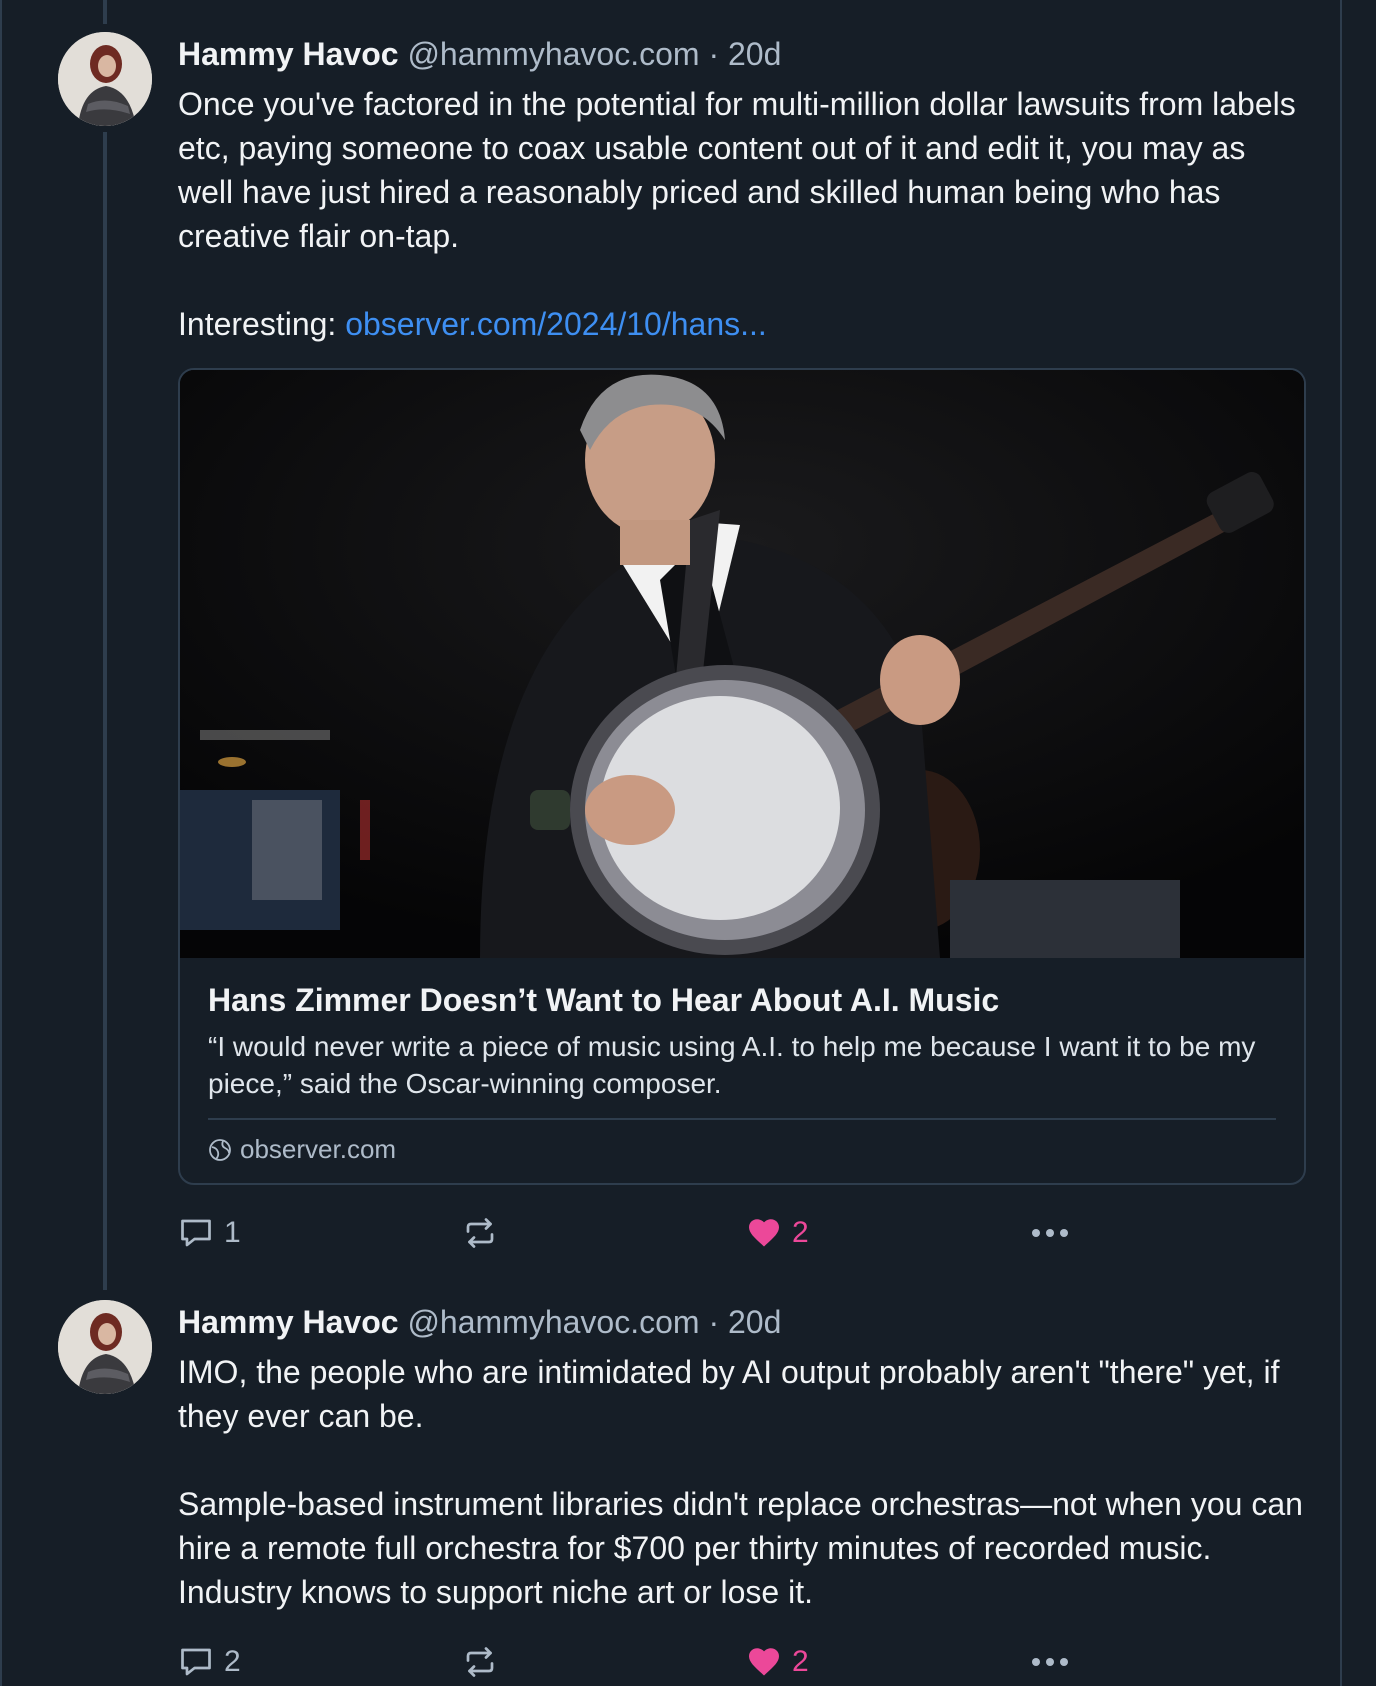 The image size is (1376, 1686). Describe the element at coordinates (262, 324) in the screenshot. I see `link-prefix: Interesting:` at that location.